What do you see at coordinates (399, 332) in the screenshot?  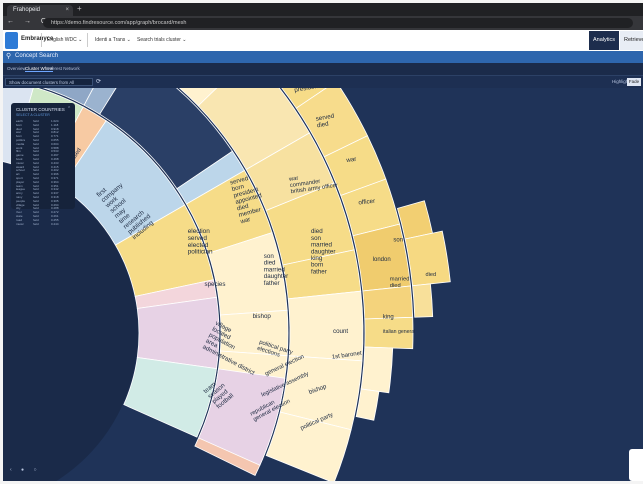 I see `wheel-label: italian general` at bounding box center [399, 332].